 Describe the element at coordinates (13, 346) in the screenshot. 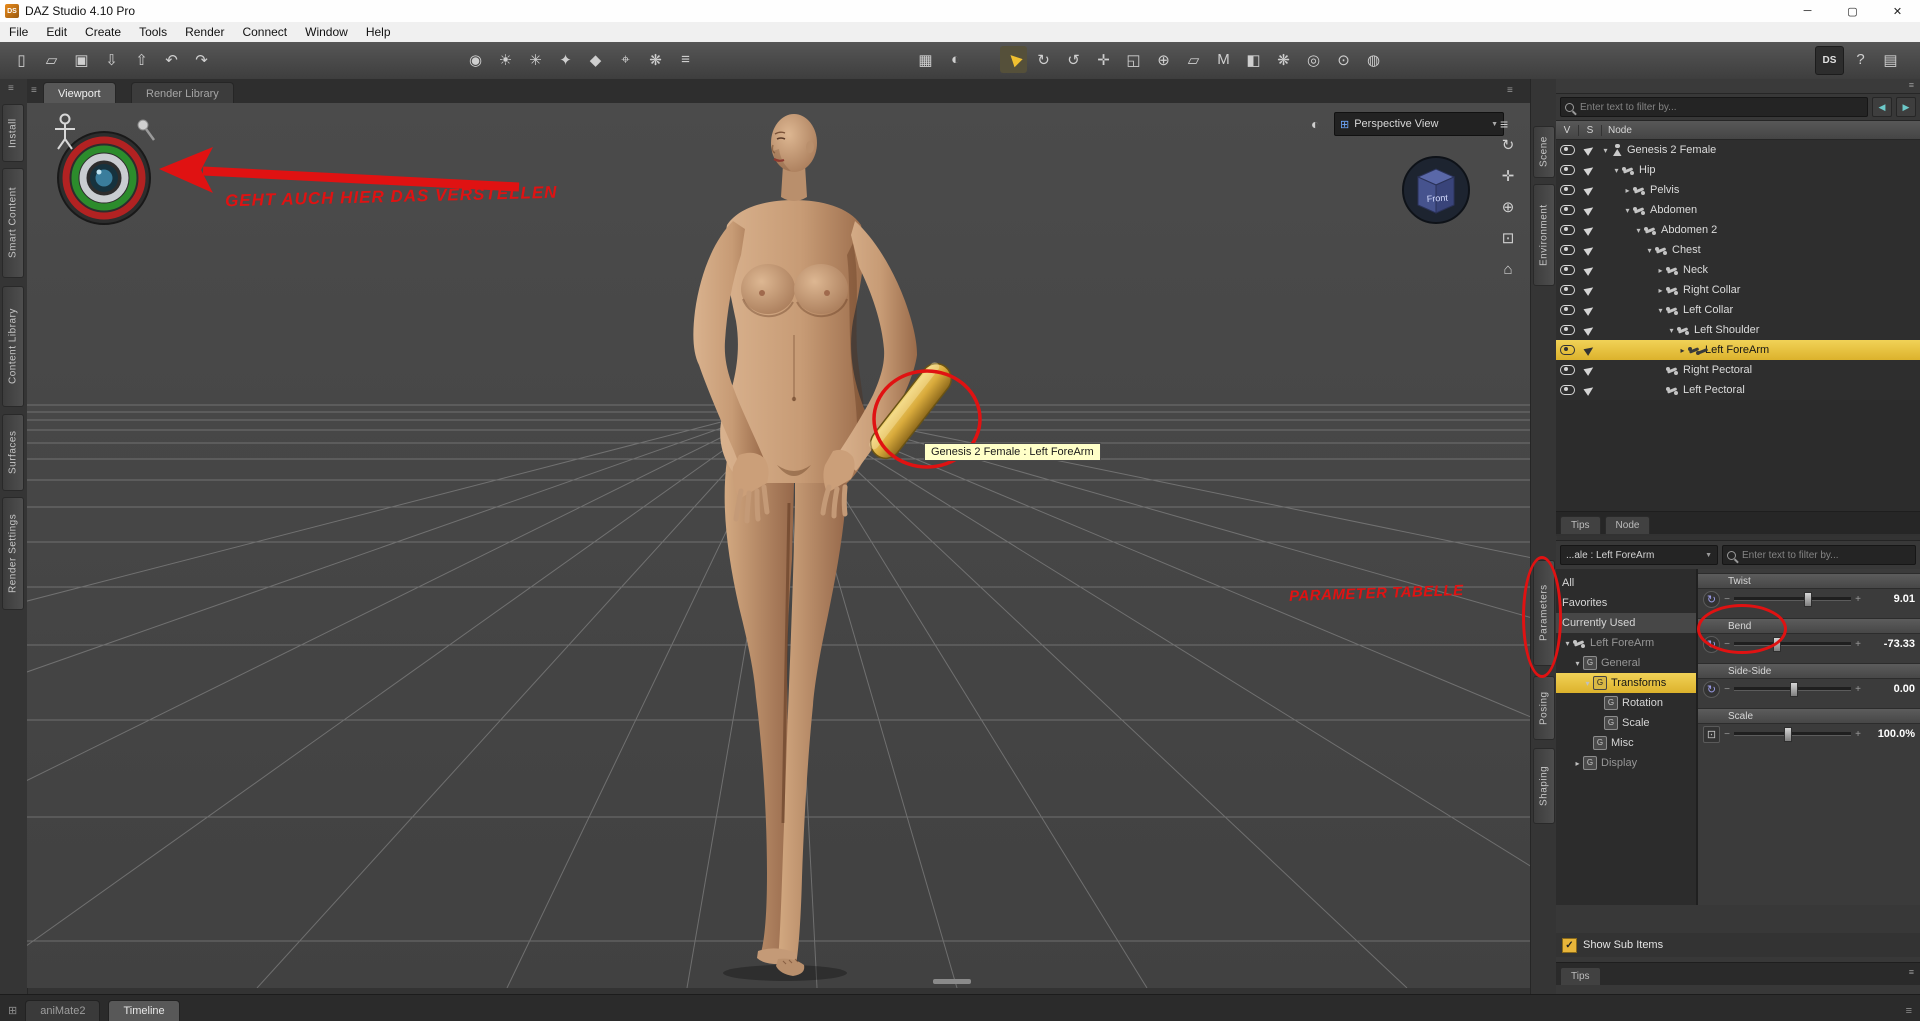

I see `dock-tab-content-library: Content Library` at that location.